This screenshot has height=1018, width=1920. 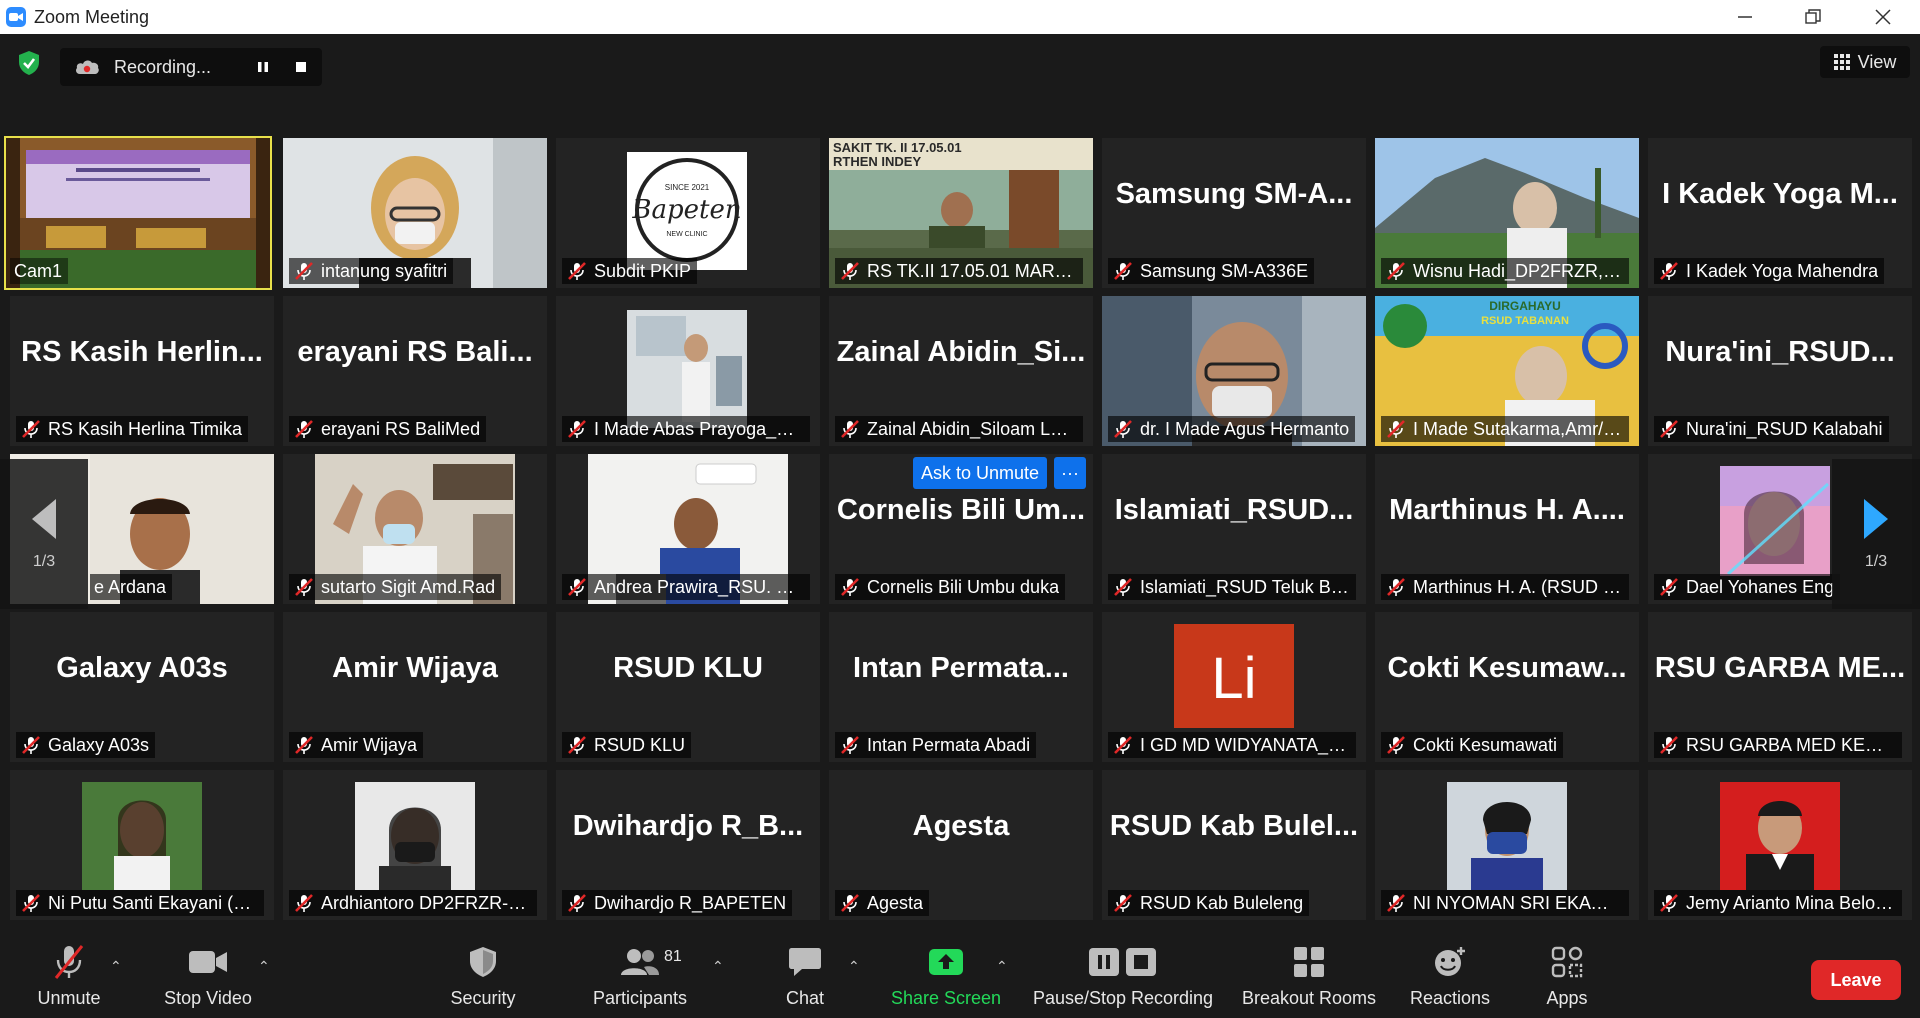 I want to click on video-options-caret-icon: ⌃, so click(x=264, y=966).